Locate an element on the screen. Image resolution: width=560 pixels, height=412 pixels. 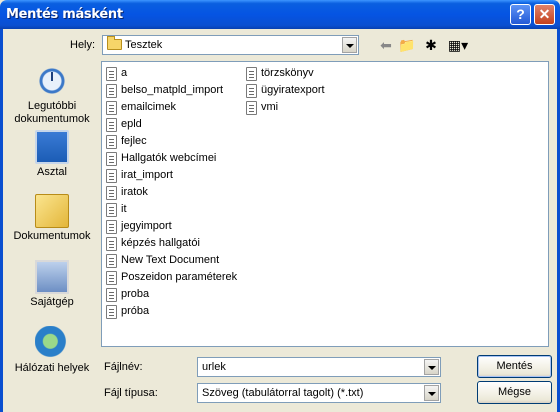
save-button: Mentés is located at coordinates (514, 366).